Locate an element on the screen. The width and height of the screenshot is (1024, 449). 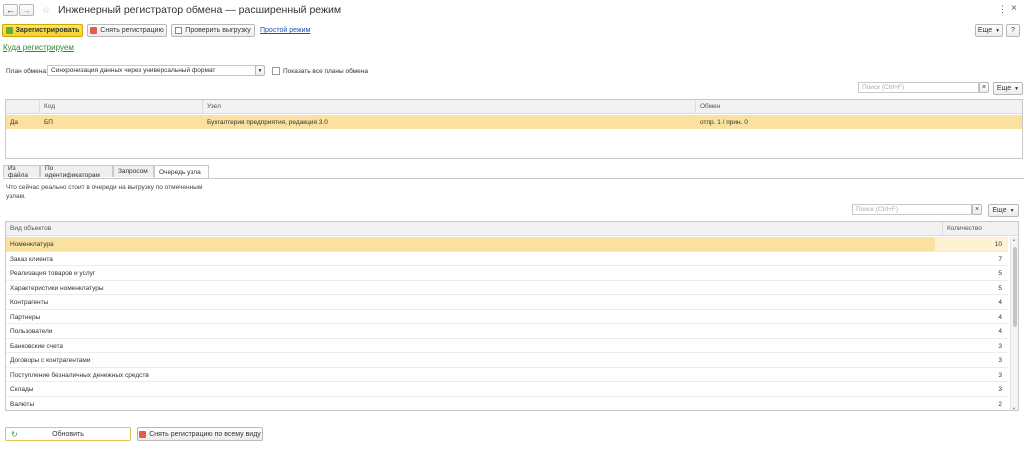
close-icon: × is located at coordinates (1014, 8).